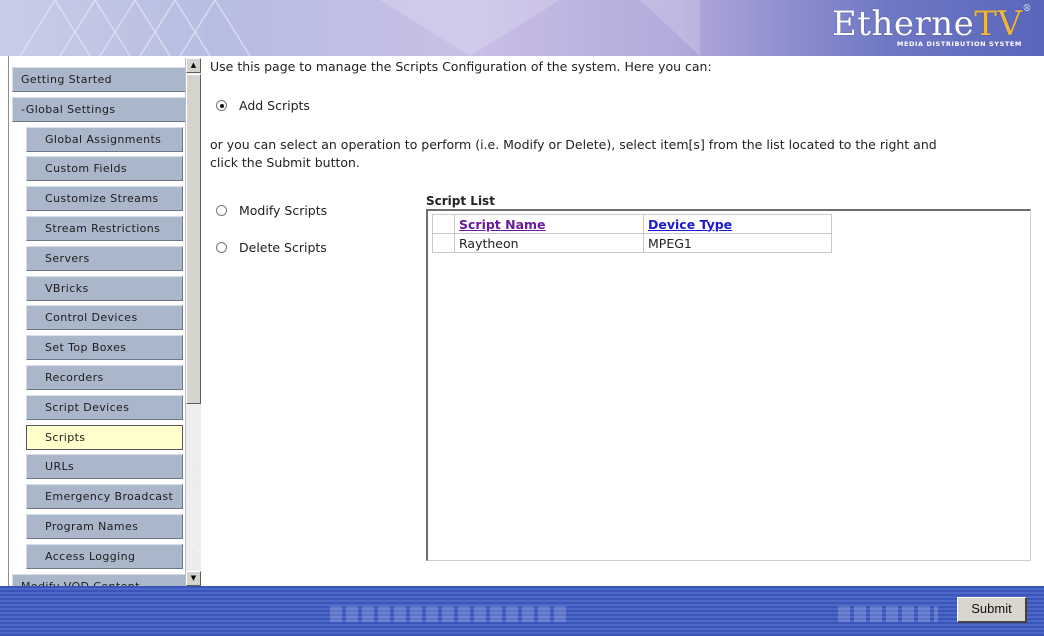 The width and height of the screenshot is (1044, 636). Describe the element at coordinates (104, 139) in the screenshot. I see `sidebar-item-global-assignments: Global Assignments` at that location.